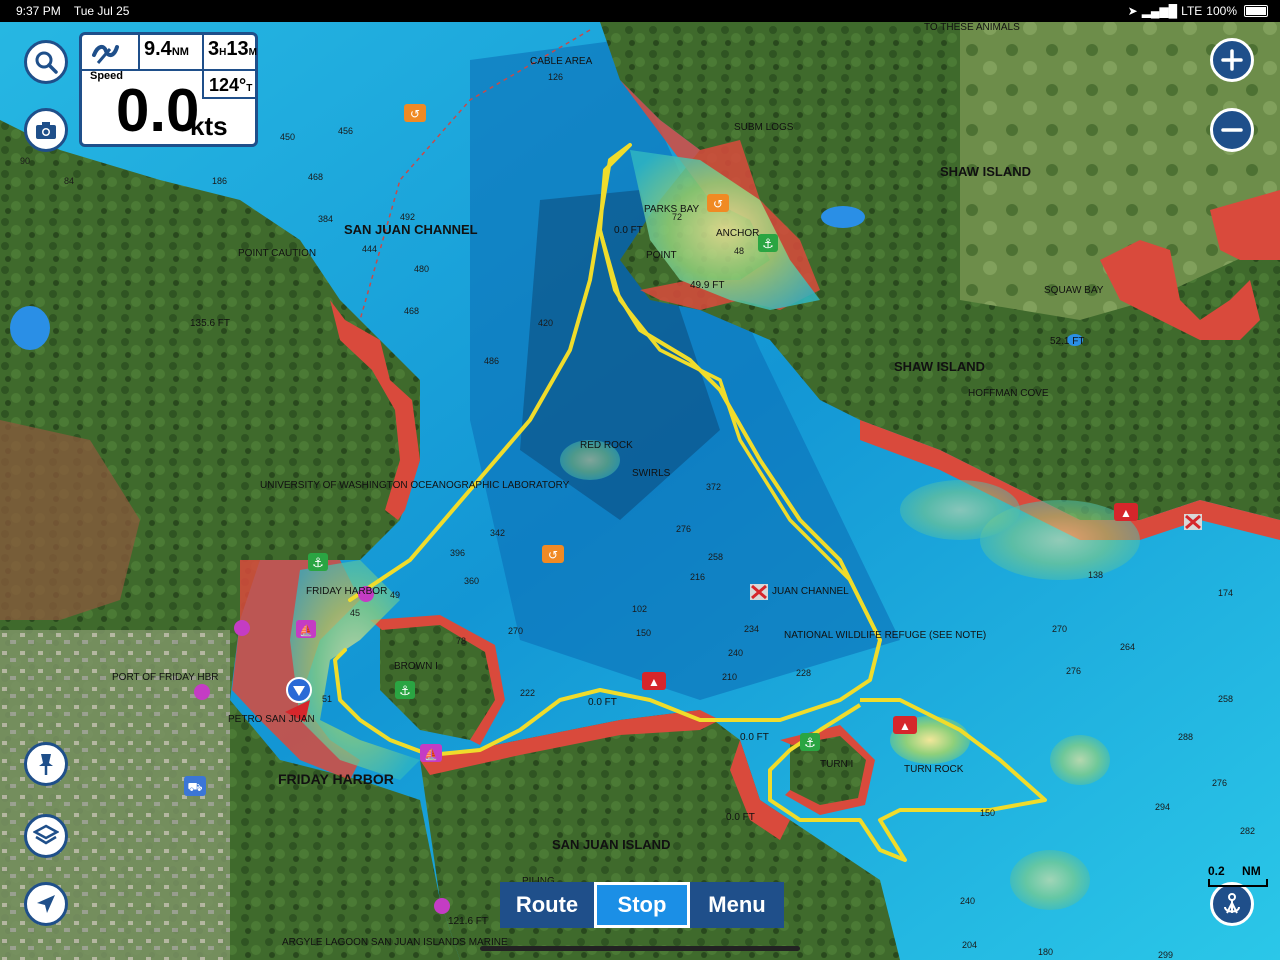 The image size is (1280, 960). I want to click on camera-button, so click(46, 130).